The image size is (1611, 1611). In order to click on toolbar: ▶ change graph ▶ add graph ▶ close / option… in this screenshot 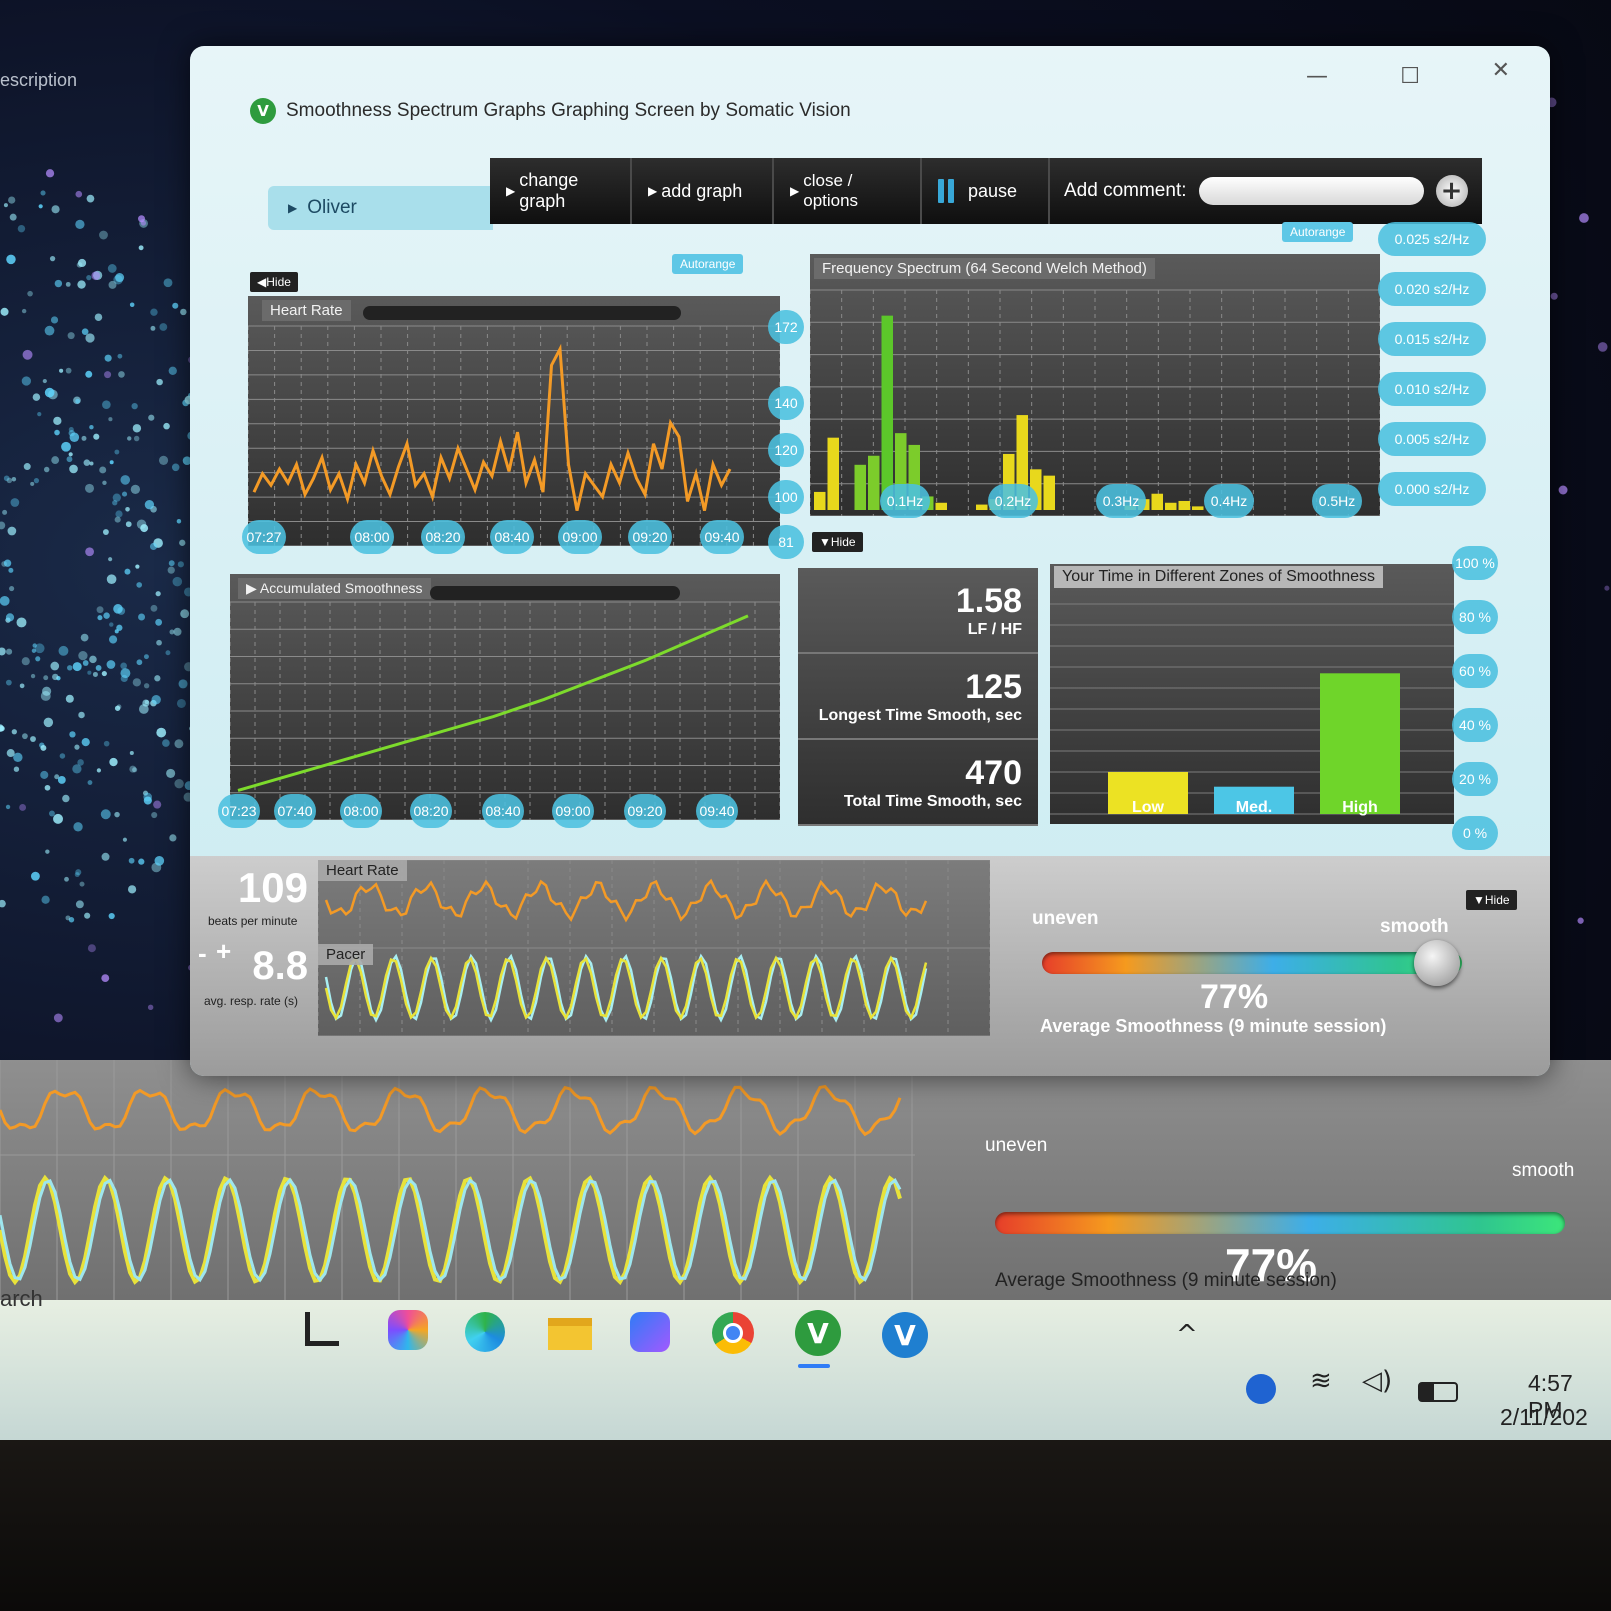, I will do `click(986, 191)`.